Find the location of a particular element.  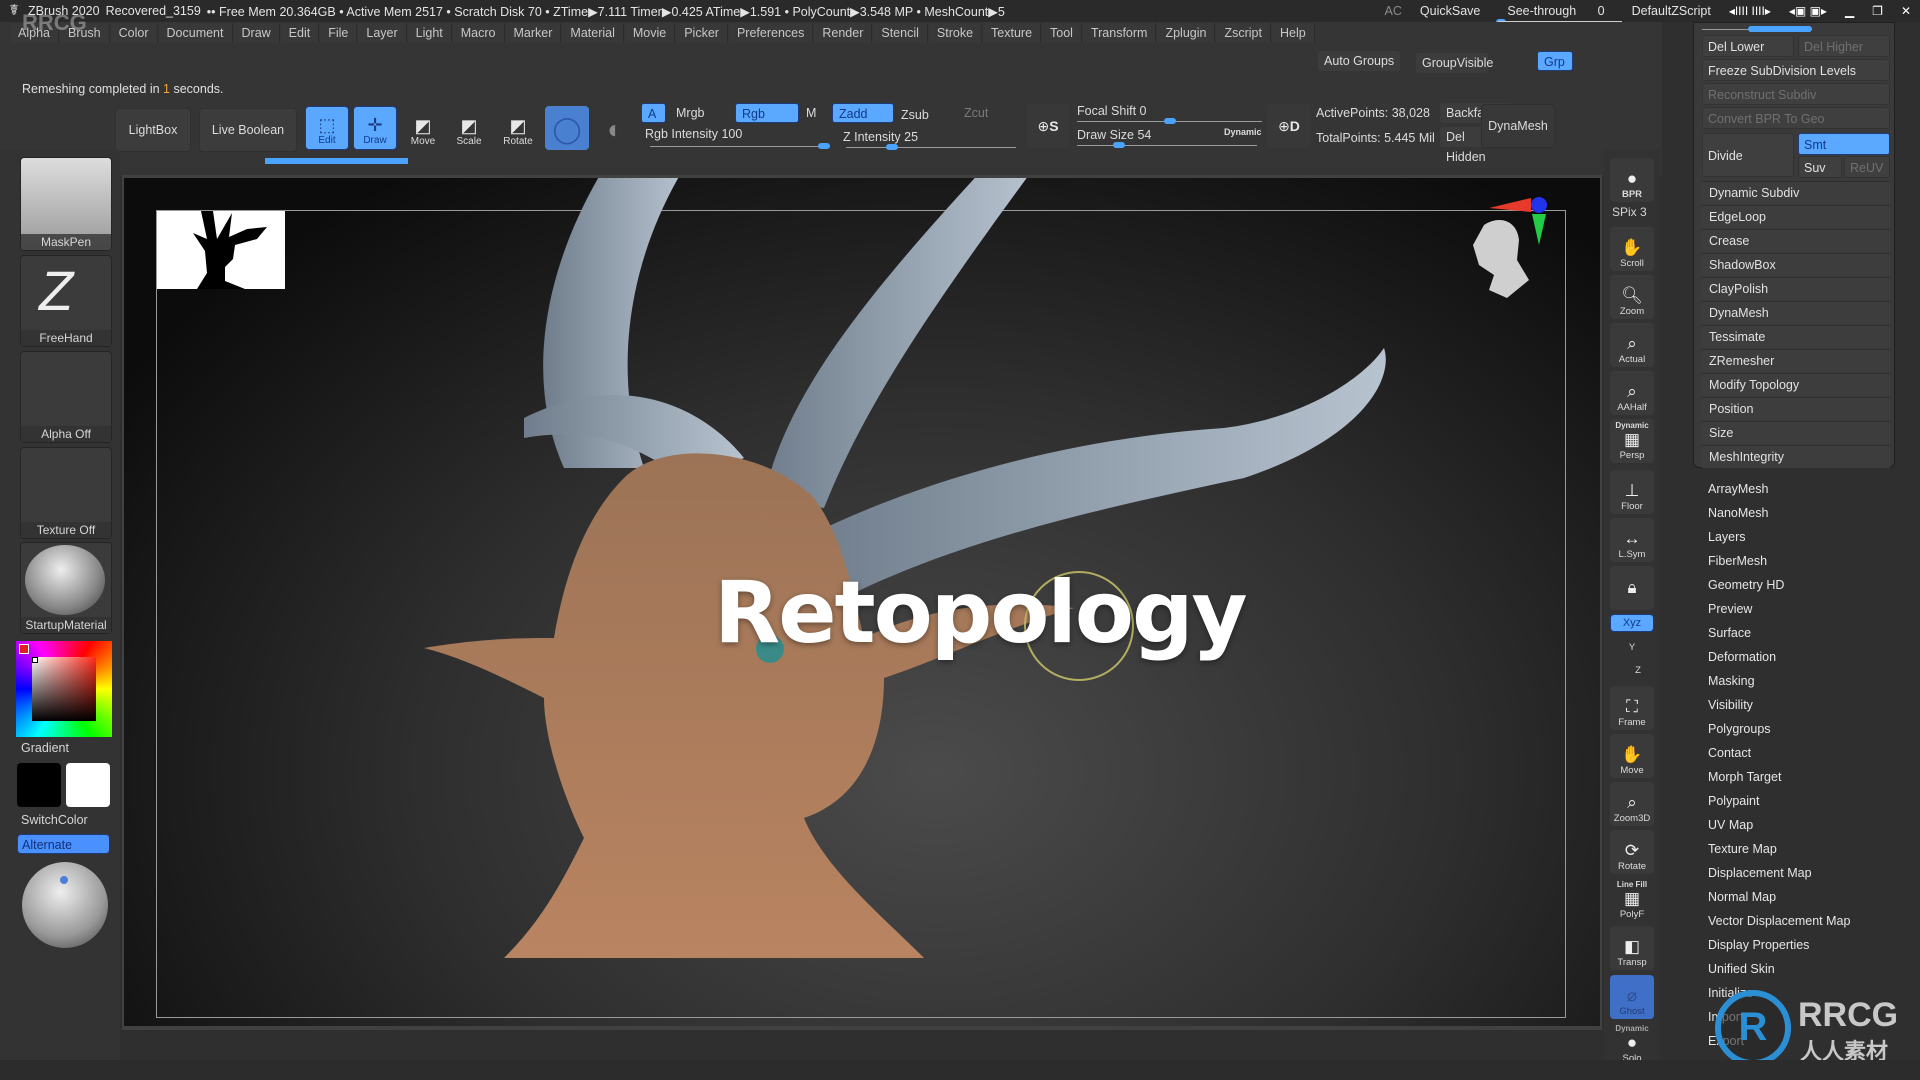

tool-vector-displacement-map: Vector Displacement Map is located at coordinates (1779, 921).